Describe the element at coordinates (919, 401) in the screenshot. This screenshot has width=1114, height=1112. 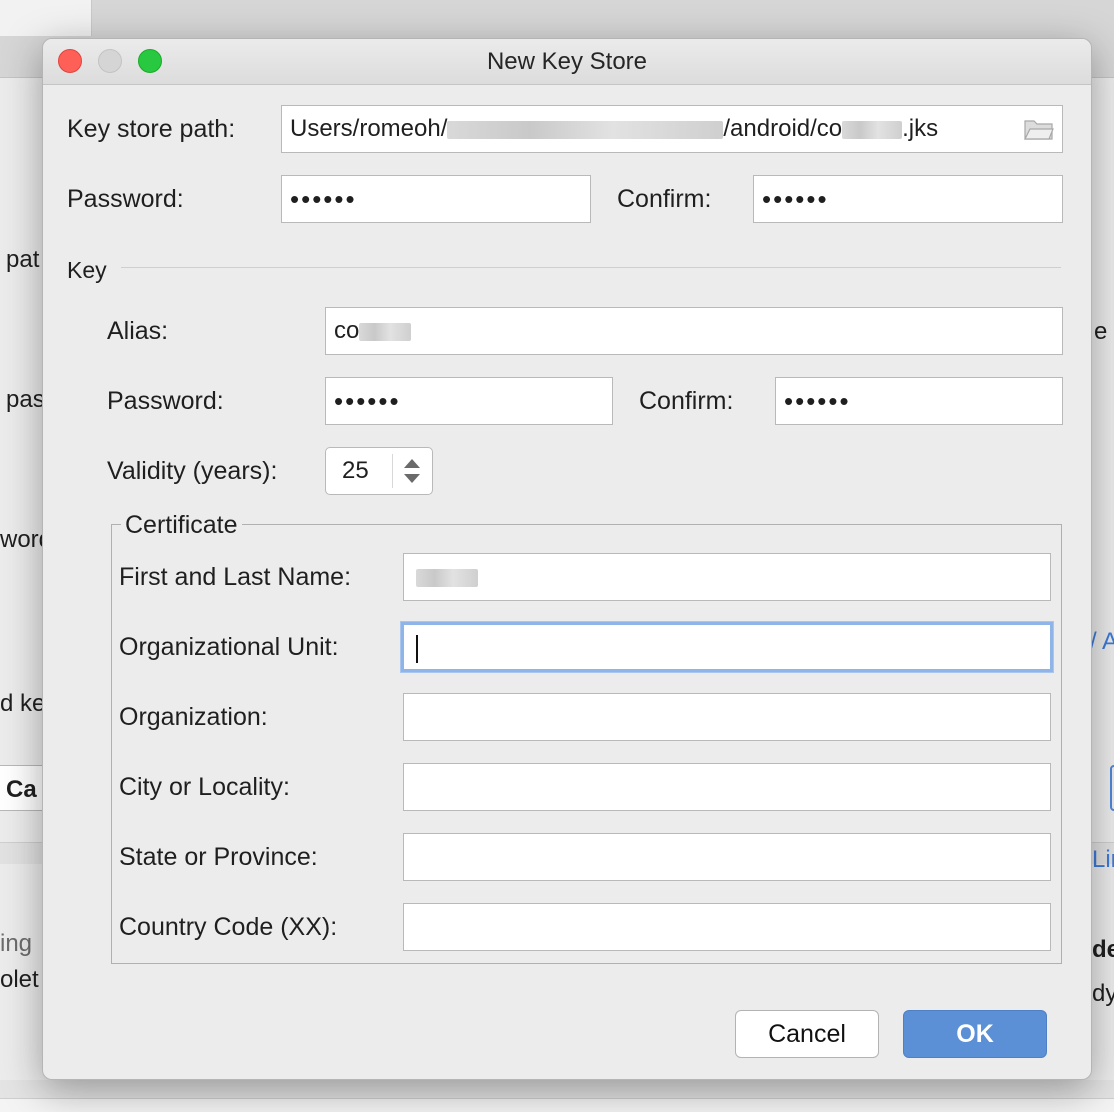
I see `key-confirm-field: ••••••` at that location.